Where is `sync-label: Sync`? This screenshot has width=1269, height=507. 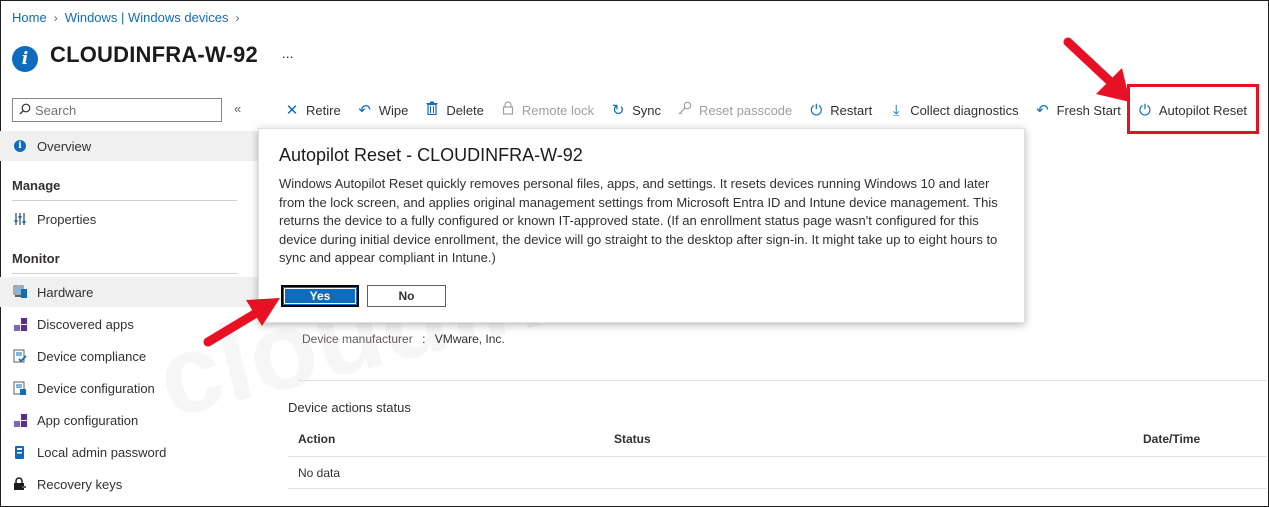 sync-label: Sync is located at coordinates (647, 110).